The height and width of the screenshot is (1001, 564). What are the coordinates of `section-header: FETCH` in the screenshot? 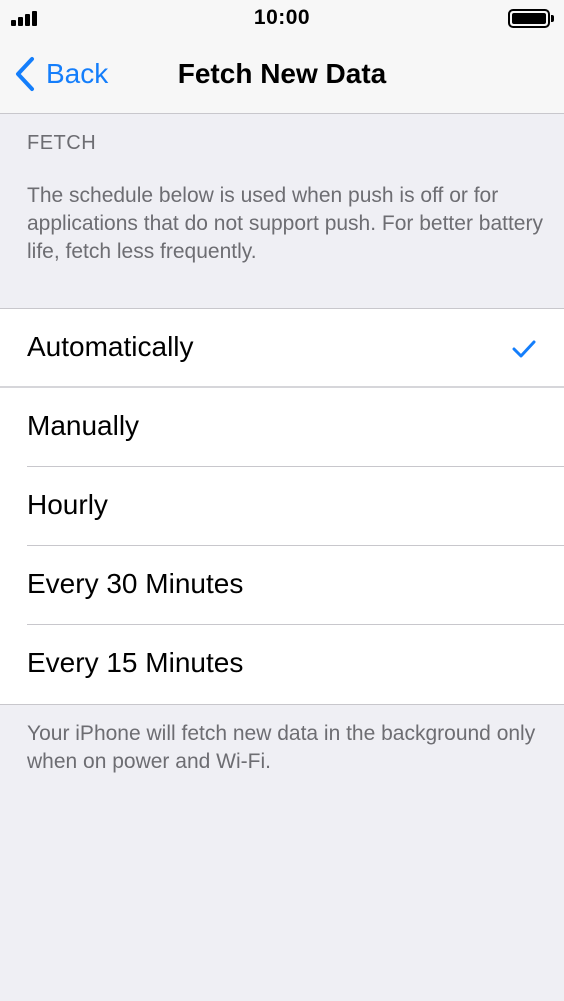 It's located at (62, 143).